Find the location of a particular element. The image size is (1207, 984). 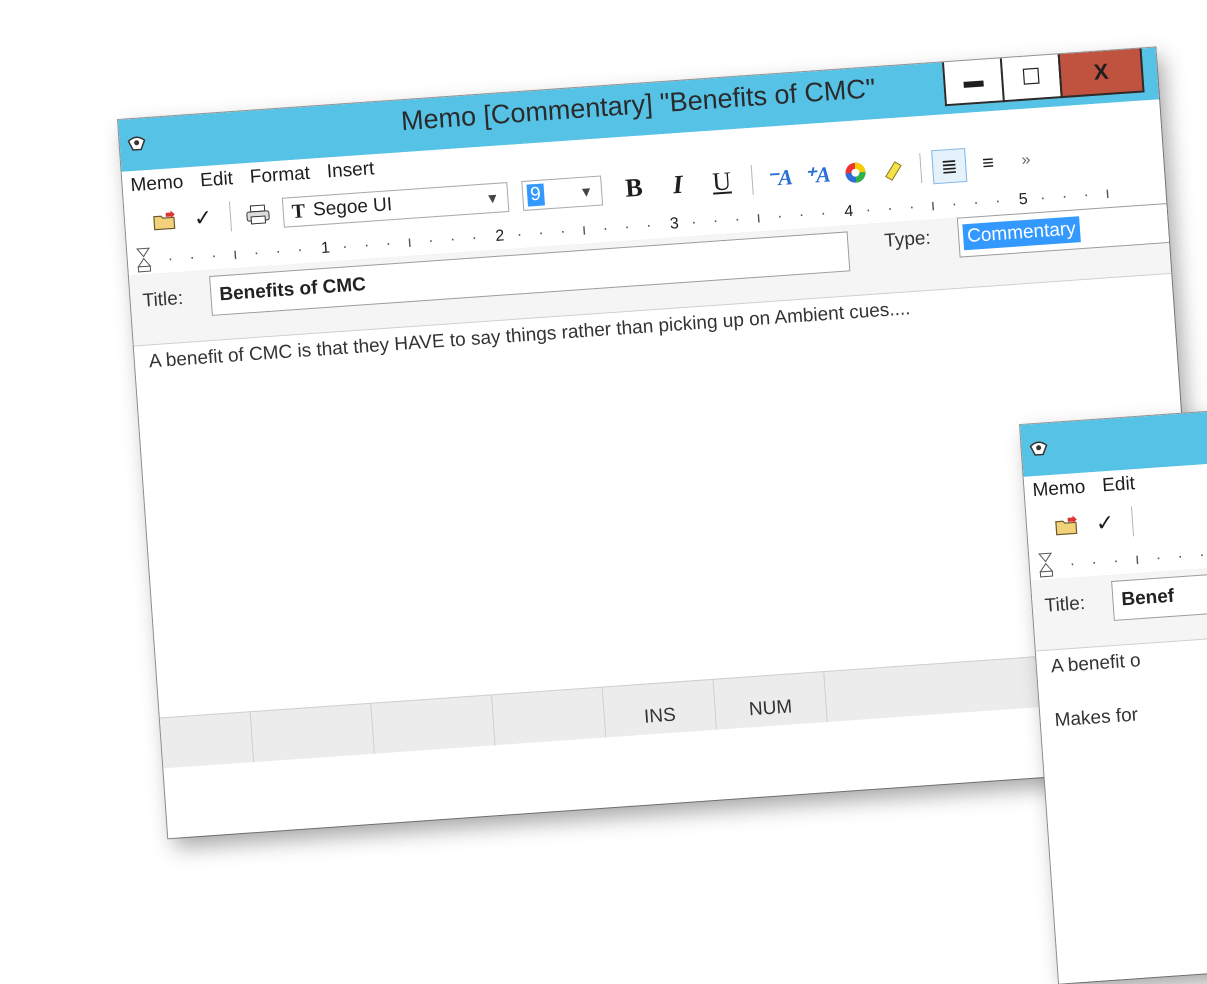

eraser-highlight-icon is located at coordinates (893, 171).